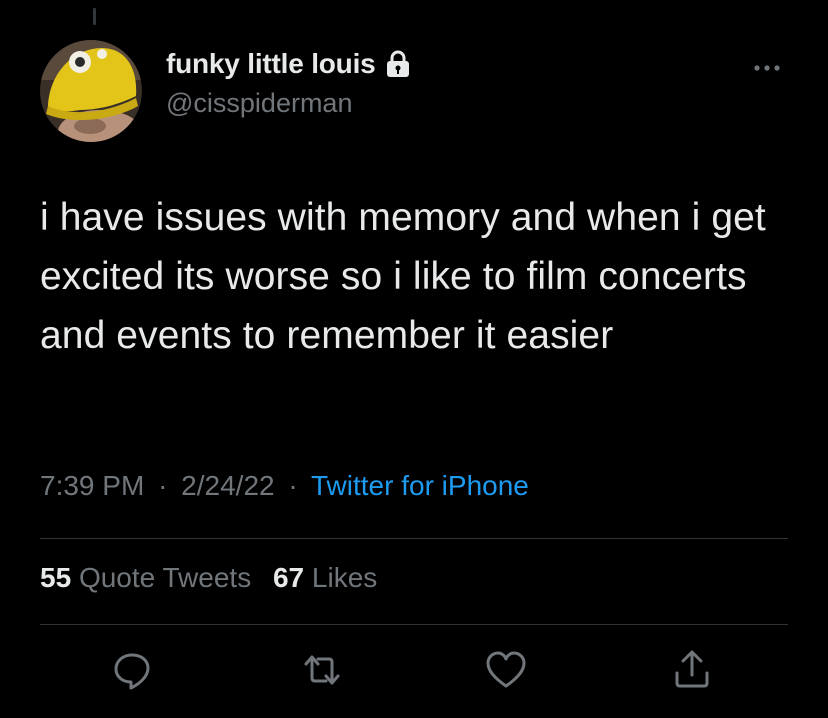  I want to click on lock-icon, so click(398, 64).